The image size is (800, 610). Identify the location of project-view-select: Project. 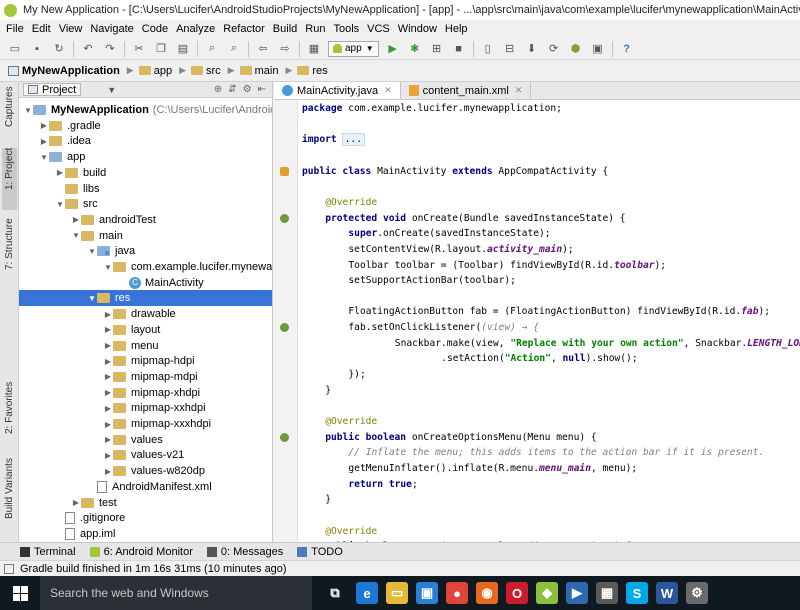
(52, 89).